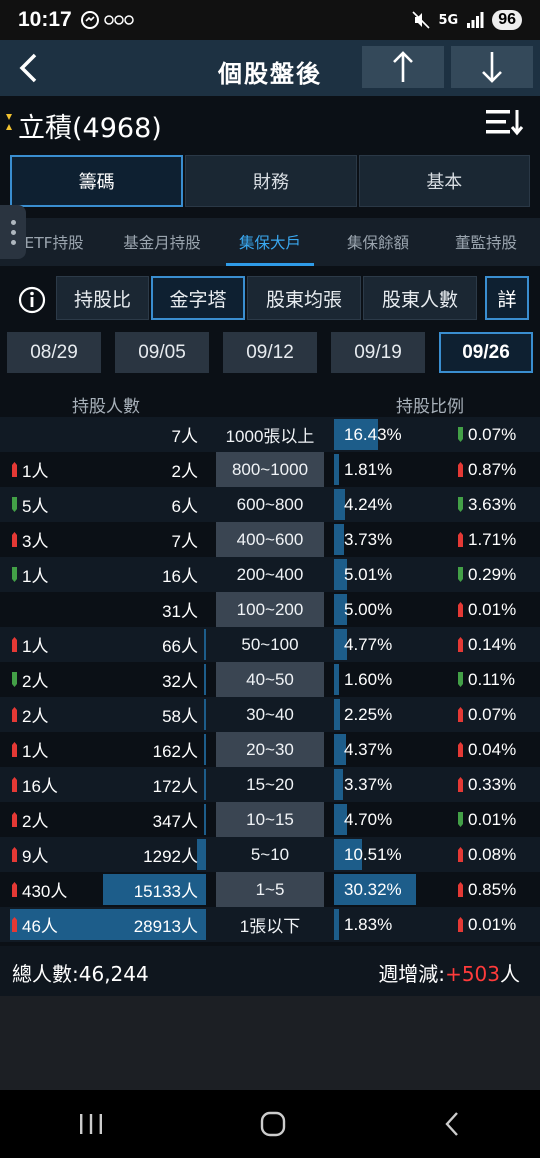 The height and width of the screenshot is (1158, 540). What do you see at coordinates (57, 539) in the screenshot?
I see `holder-change: 3人` at bounding box center [57, 539].